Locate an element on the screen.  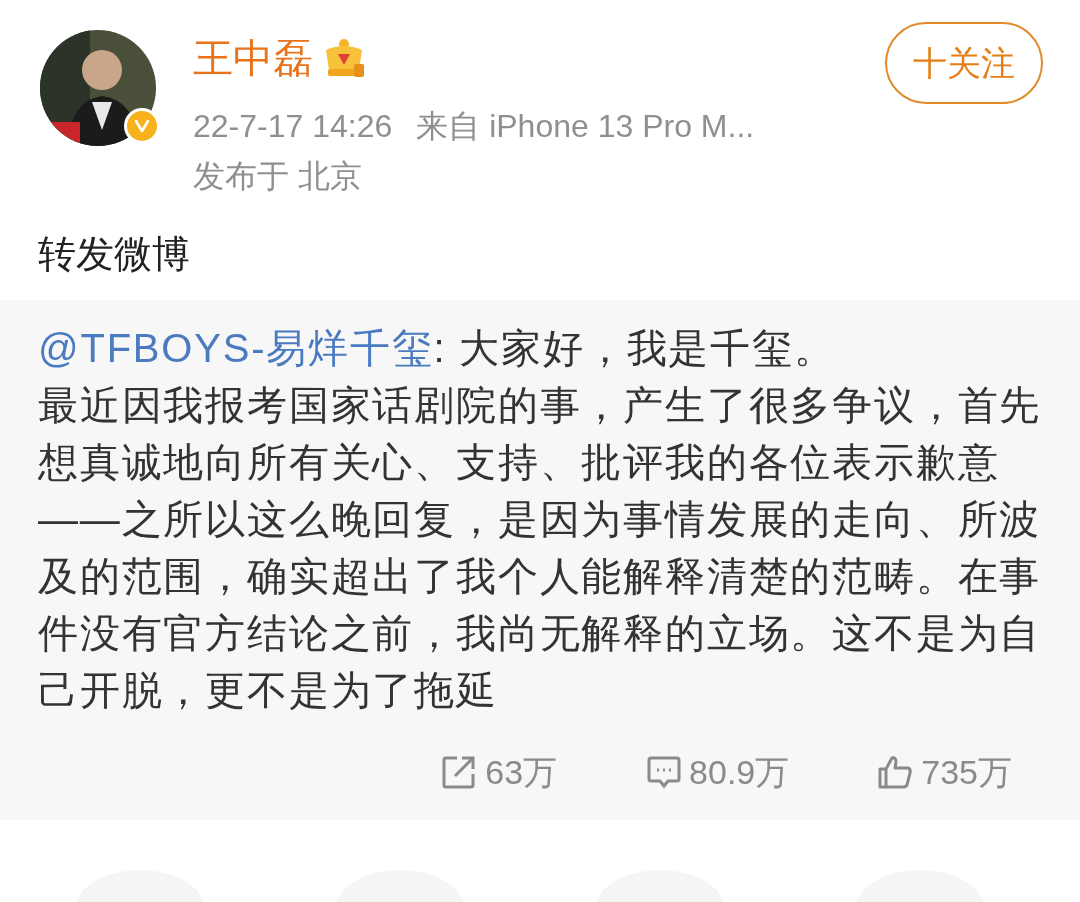
like-count: 735万 is located at coordinates (966, 772).